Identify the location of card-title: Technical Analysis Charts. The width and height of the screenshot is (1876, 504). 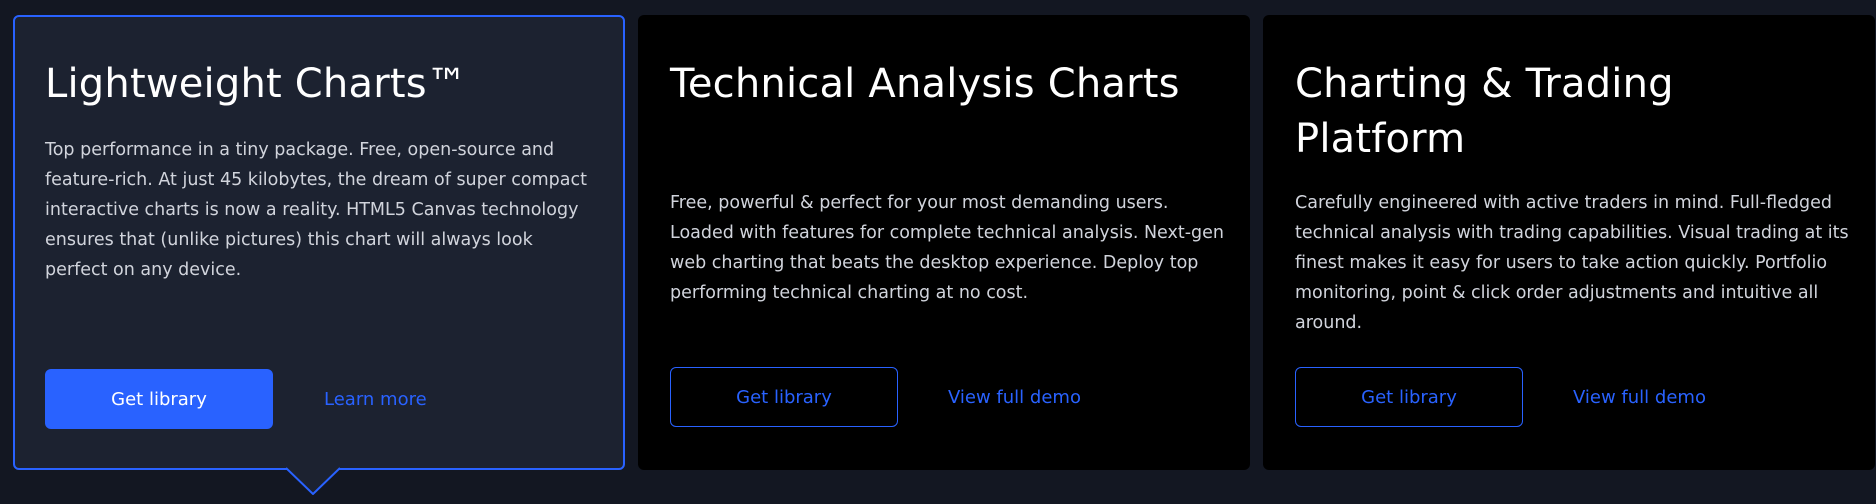
(925, 84).